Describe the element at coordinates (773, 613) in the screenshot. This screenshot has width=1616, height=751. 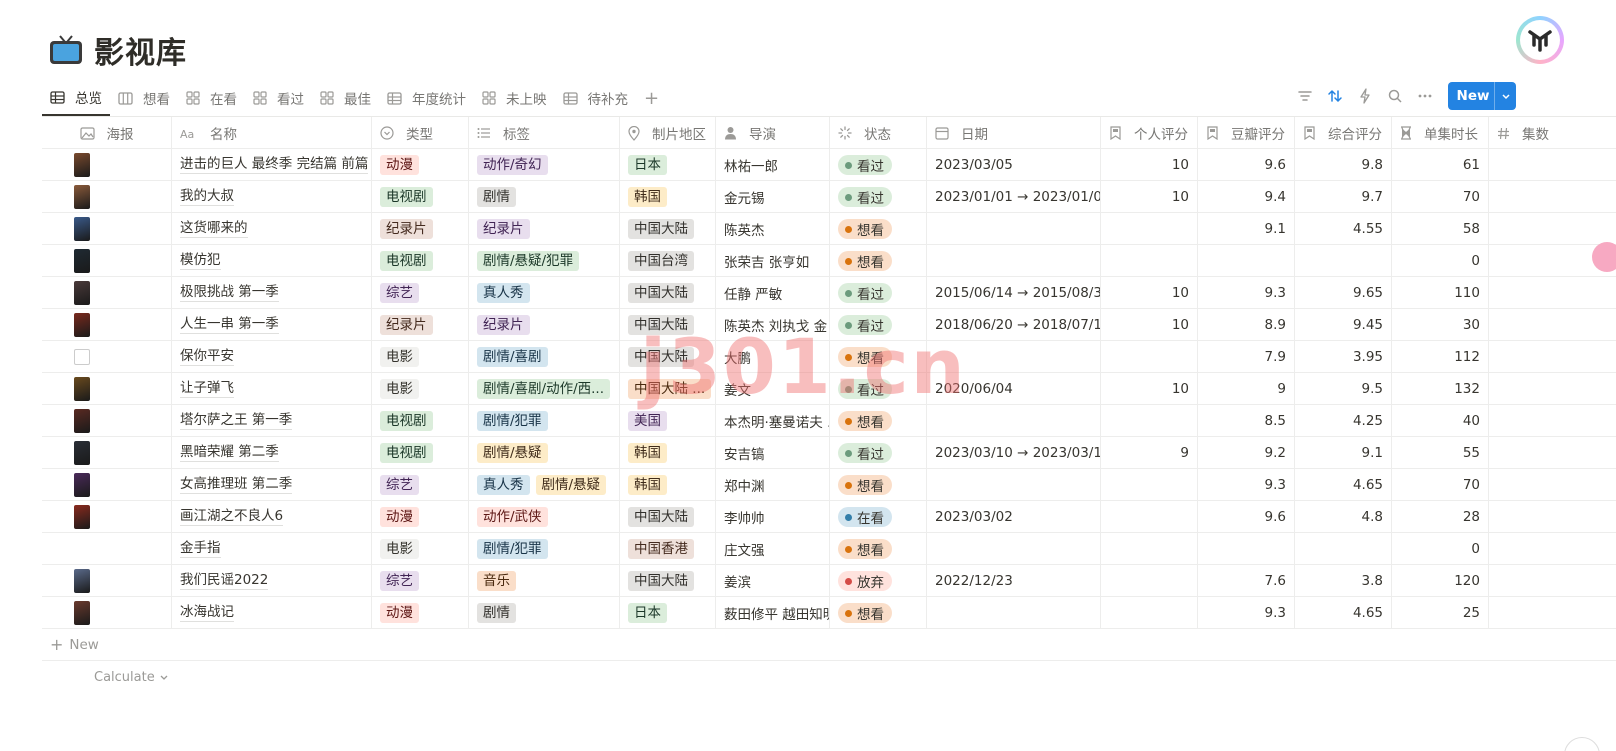
I see `cell-director: 薮田修平 越田知明` at that location.